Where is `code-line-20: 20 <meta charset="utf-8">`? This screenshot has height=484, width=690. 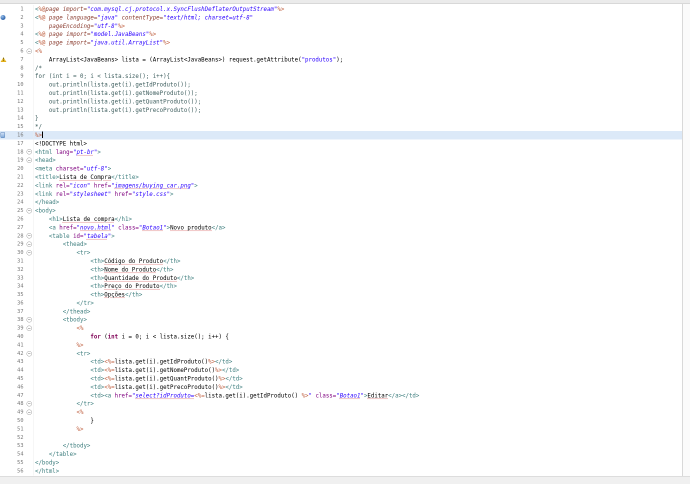 code-line-20: 20 <meta charset="utf-8"> is located at coordinates (341, 168).